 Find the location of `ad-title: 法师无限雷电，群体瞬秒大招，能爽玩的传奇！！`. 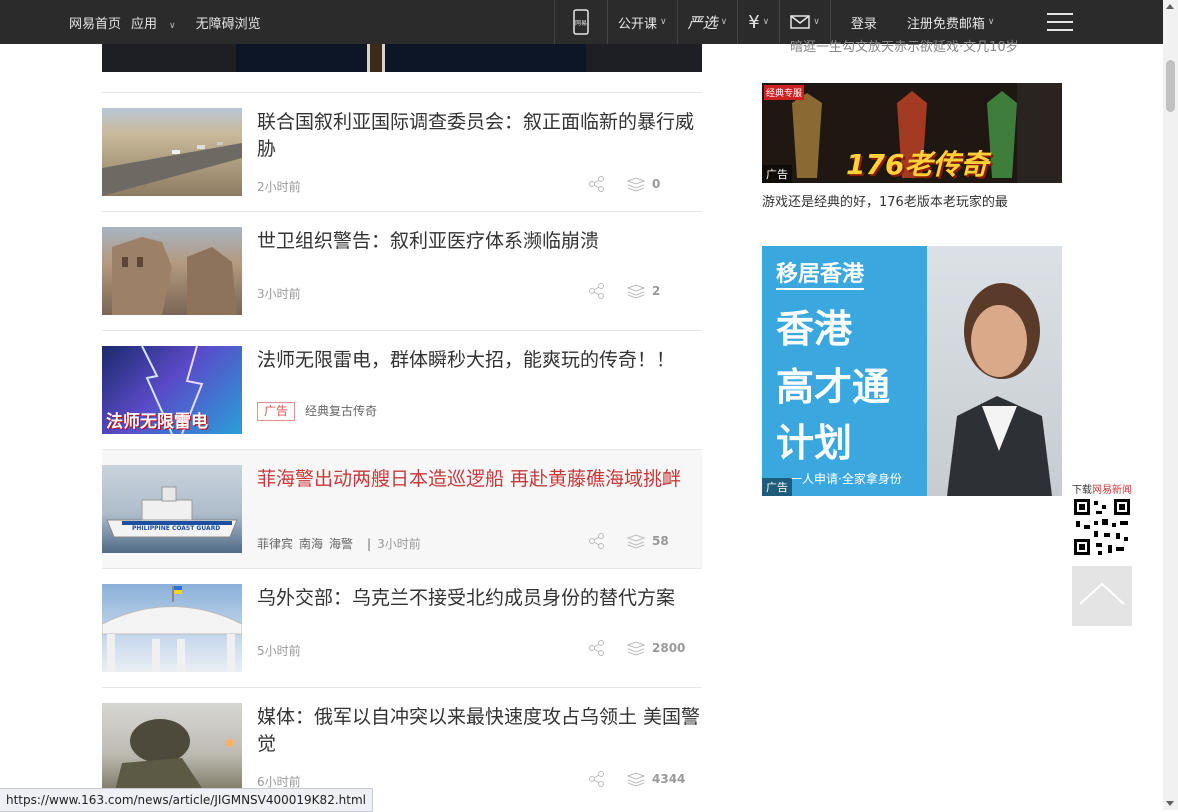

ad-title: 法师无限雷电，群体瞬秒大招，能爽玩的传奇！！ is located at coordinates (479, 360).